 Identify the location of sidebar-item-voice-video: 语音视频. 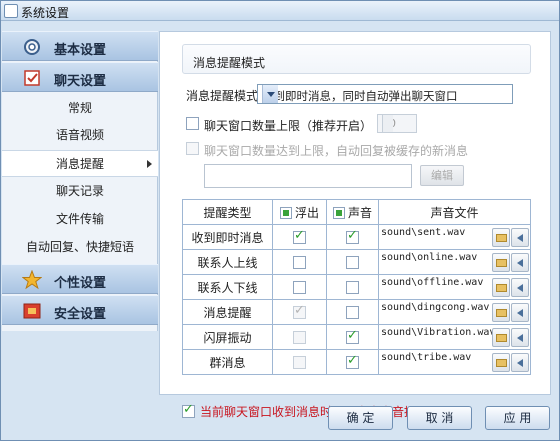
(80, 135).